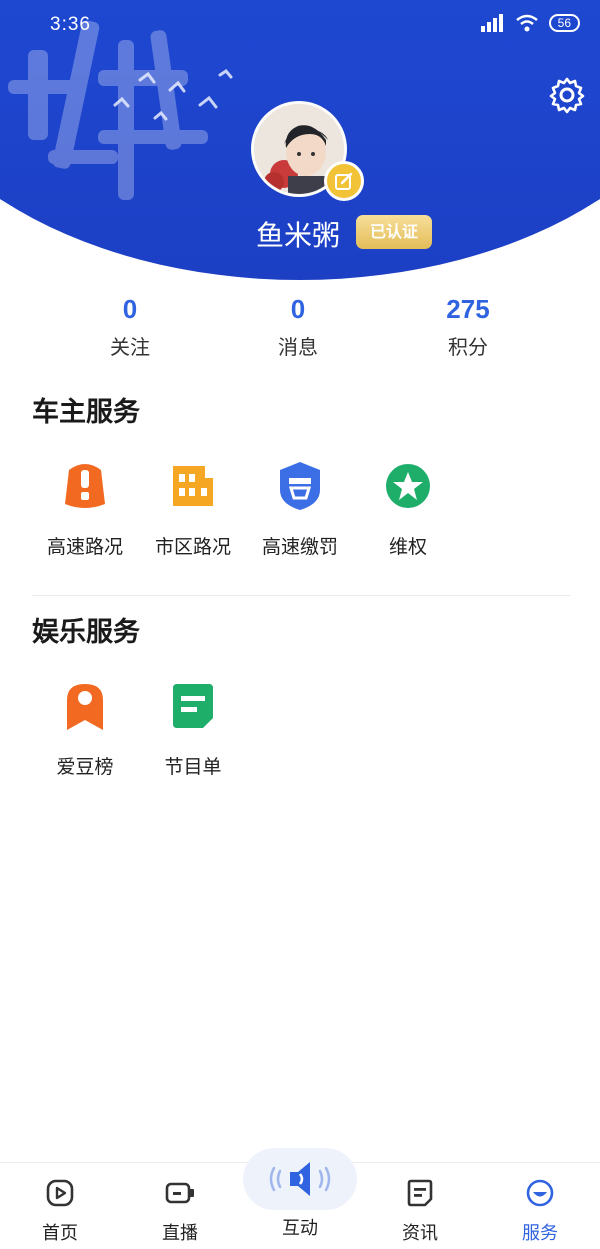 Image resolution: width=600 pixels, height=1249 pixels. I want to click on service-program-list: 节目单, so click(193, 728).